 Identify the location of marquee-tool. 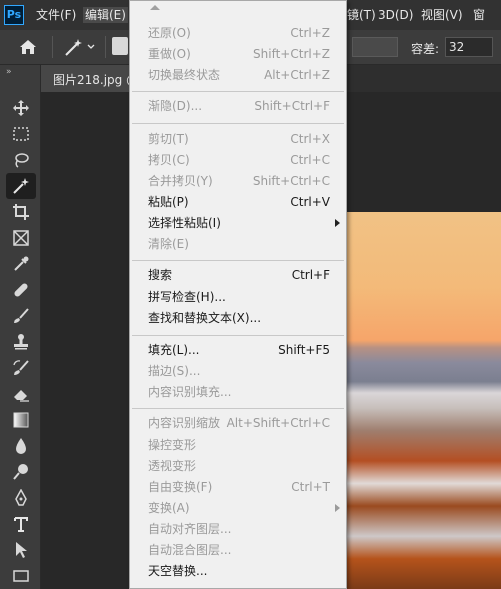
(21, 134).